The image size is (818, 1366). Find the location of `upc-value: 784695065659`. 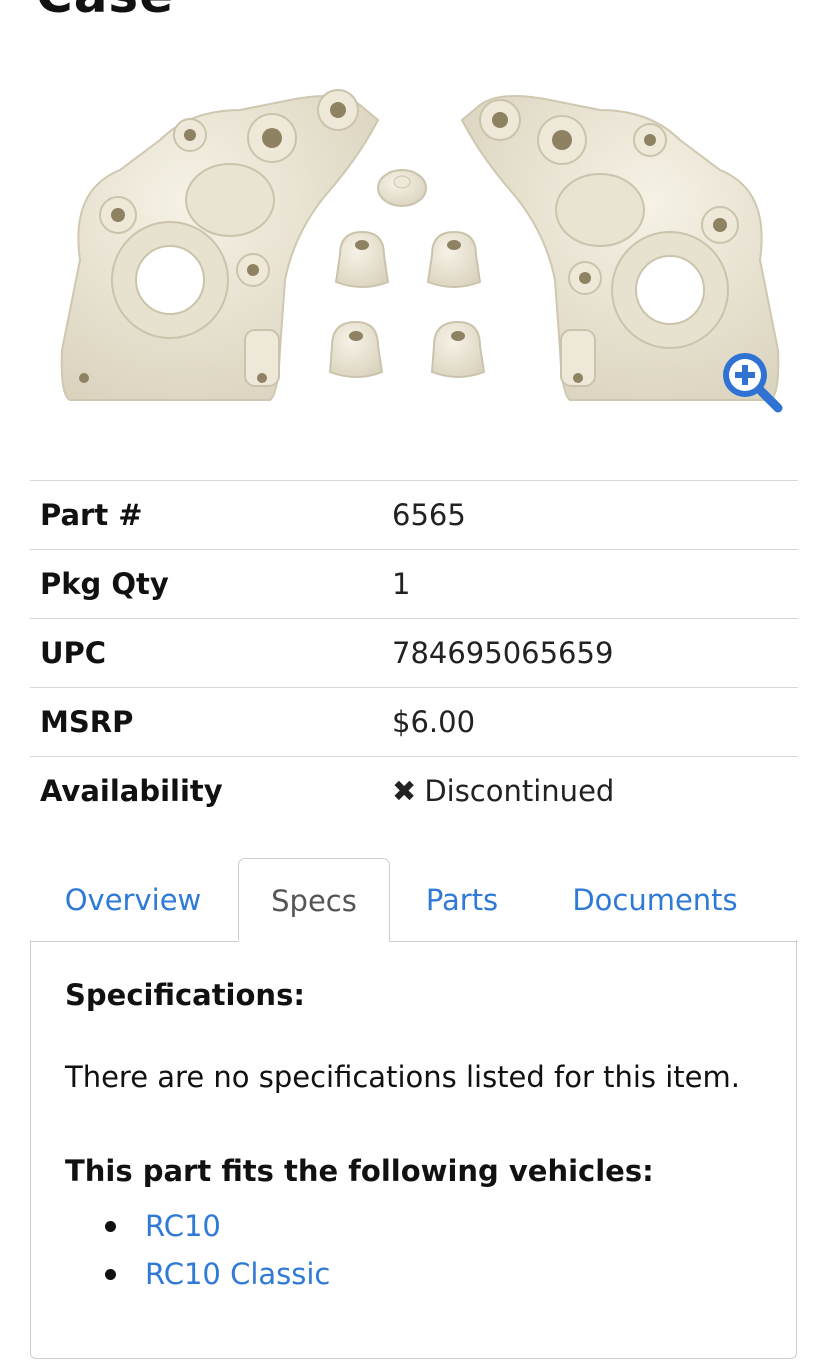

upc-value: 784695065659 is located at coordinates (503, 653).